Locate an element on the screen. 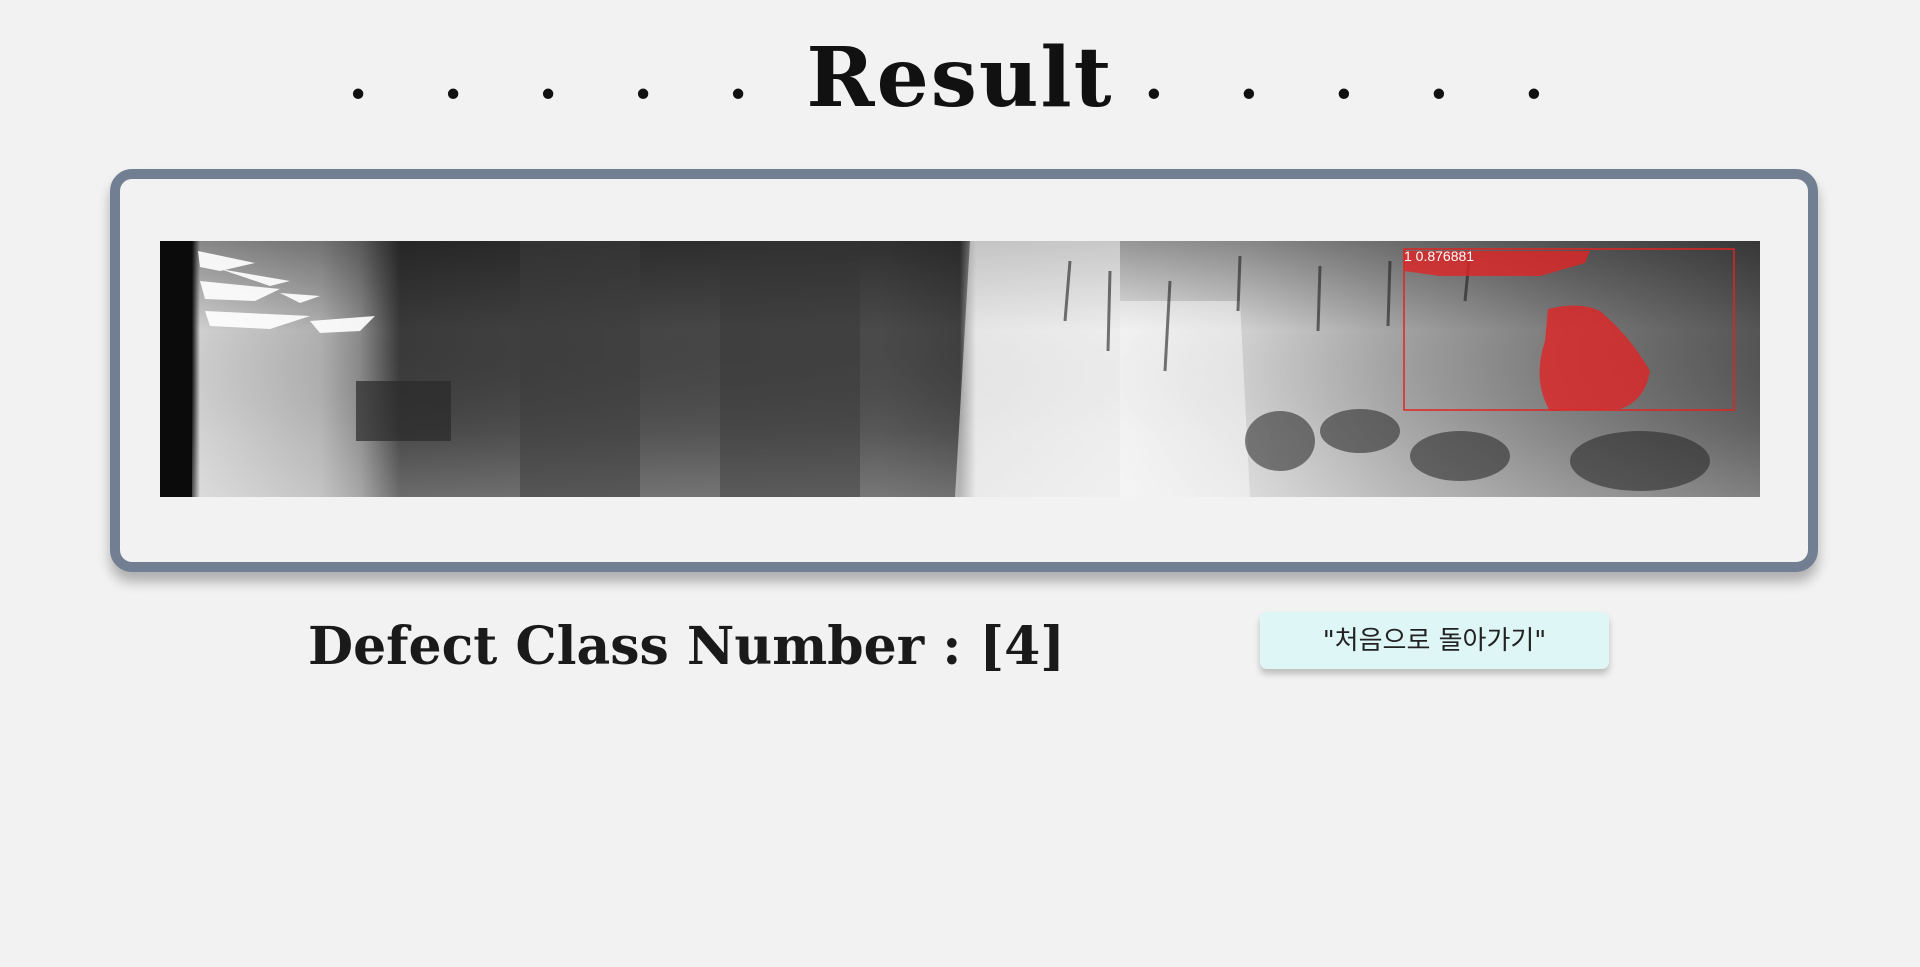  title-left-dots: . . . . . is located at coordinates (562, 79).